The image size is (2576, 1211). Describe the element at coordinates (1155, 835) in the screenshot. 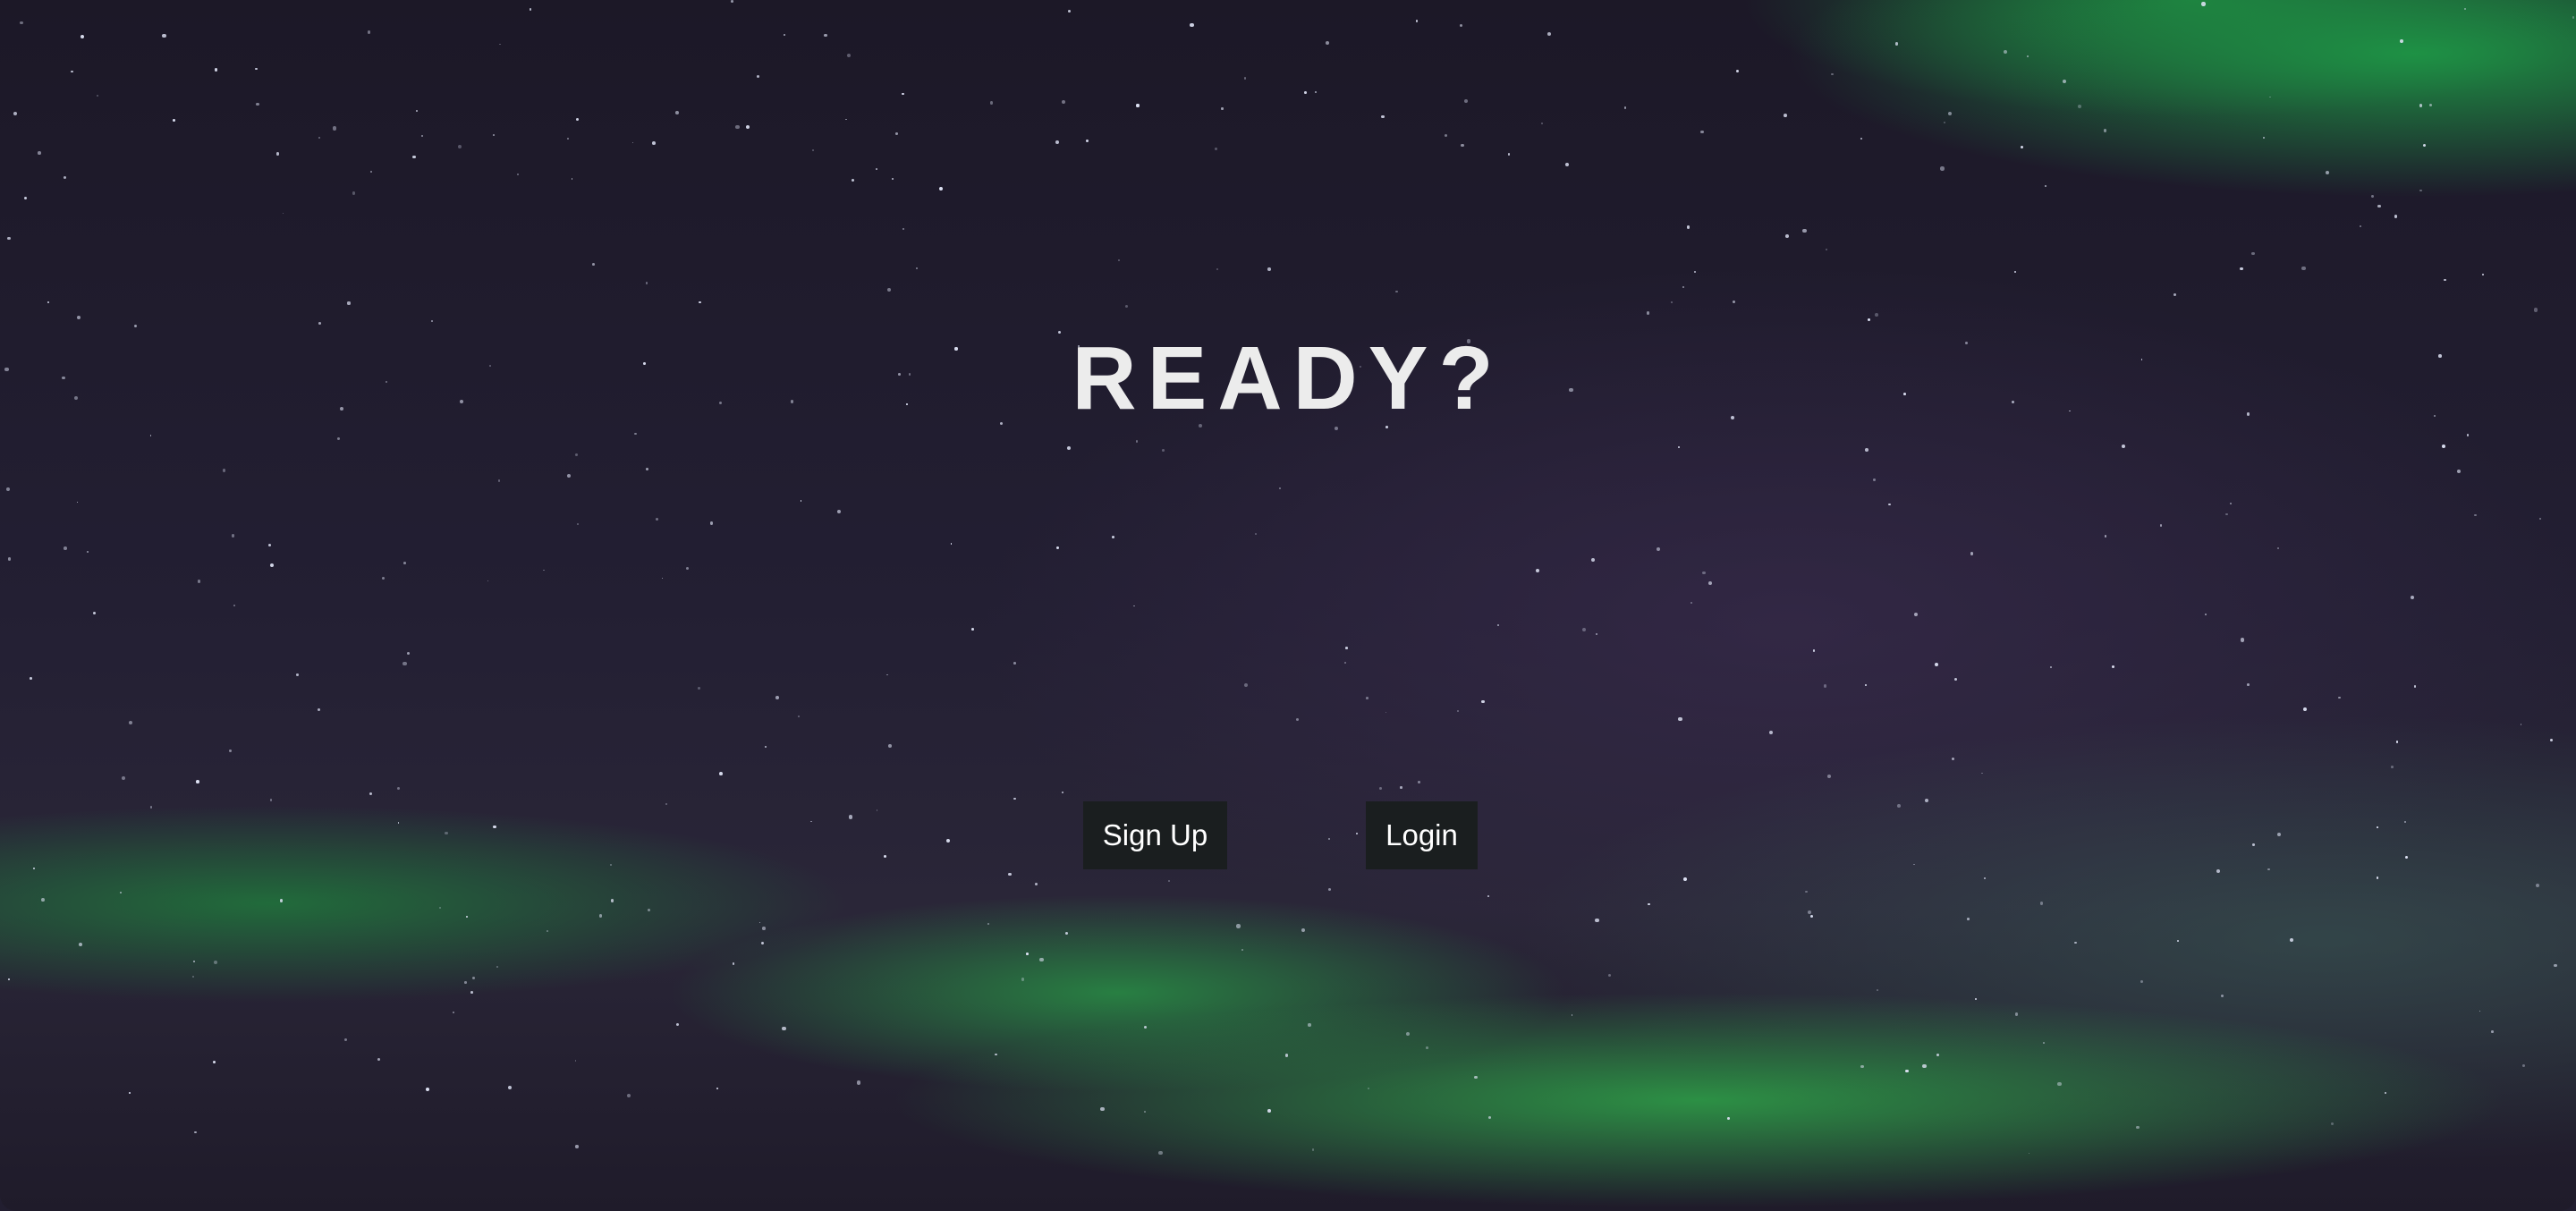

I see `sign-up-button: Sign Up` at that location.